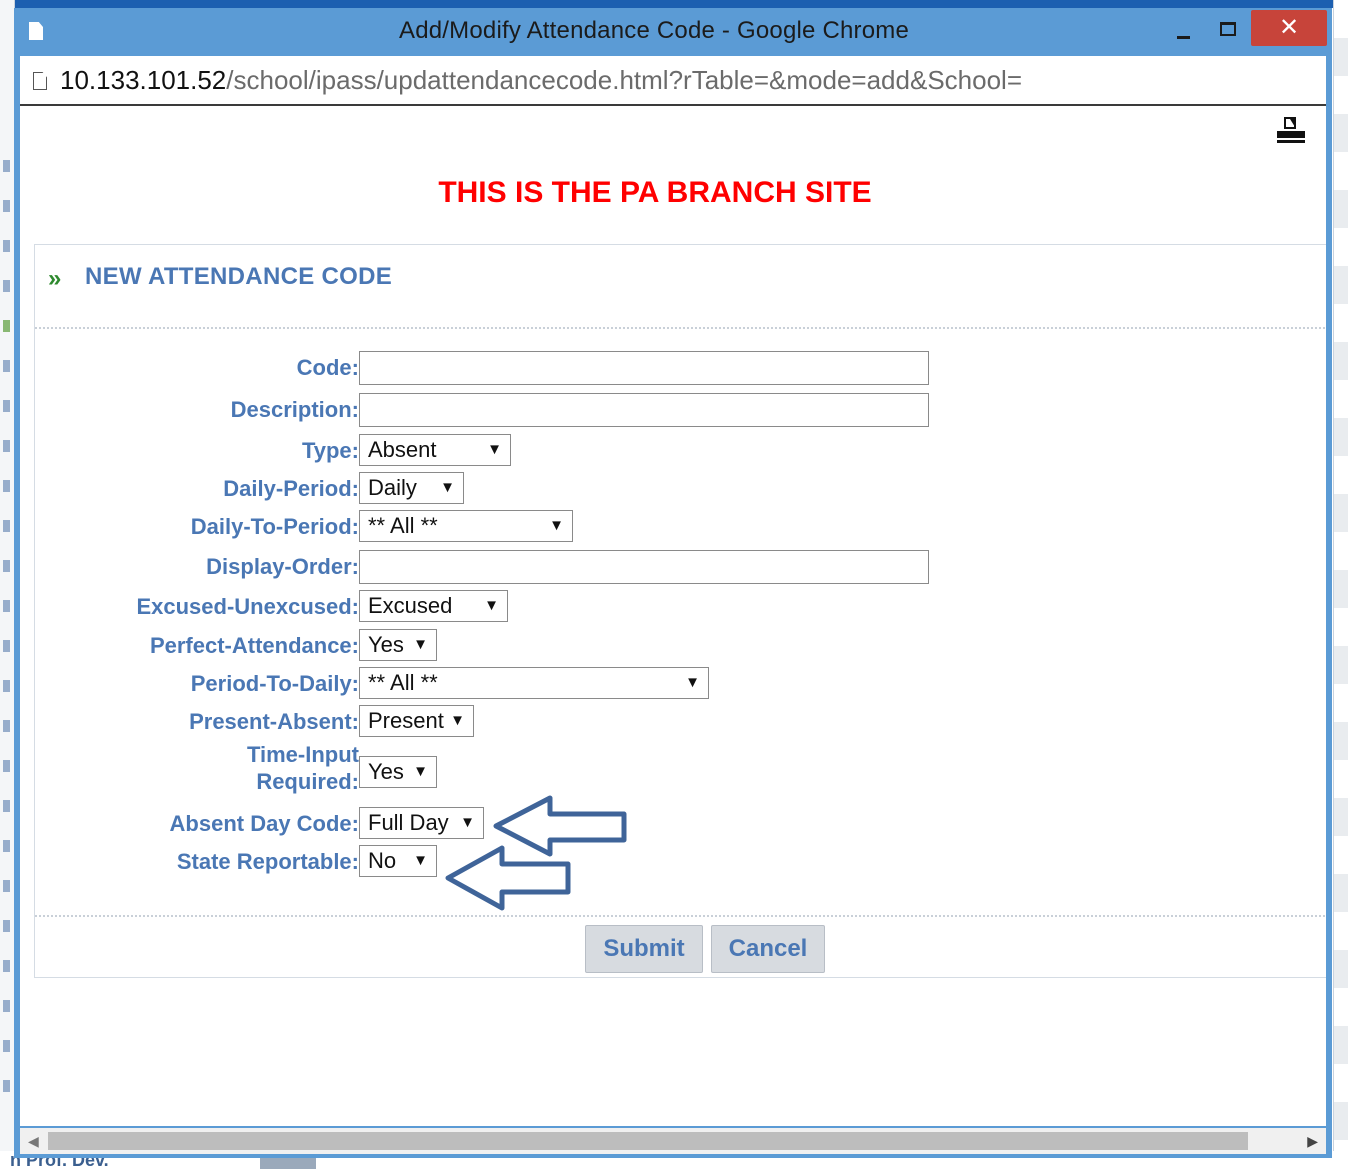 This screenshot has height=1169, width=1348. What do you see at coordinates (403, 682) in the screenshot?
I see `period-to-daily-selected-value: ** All **` at bounding box center [403, 682].